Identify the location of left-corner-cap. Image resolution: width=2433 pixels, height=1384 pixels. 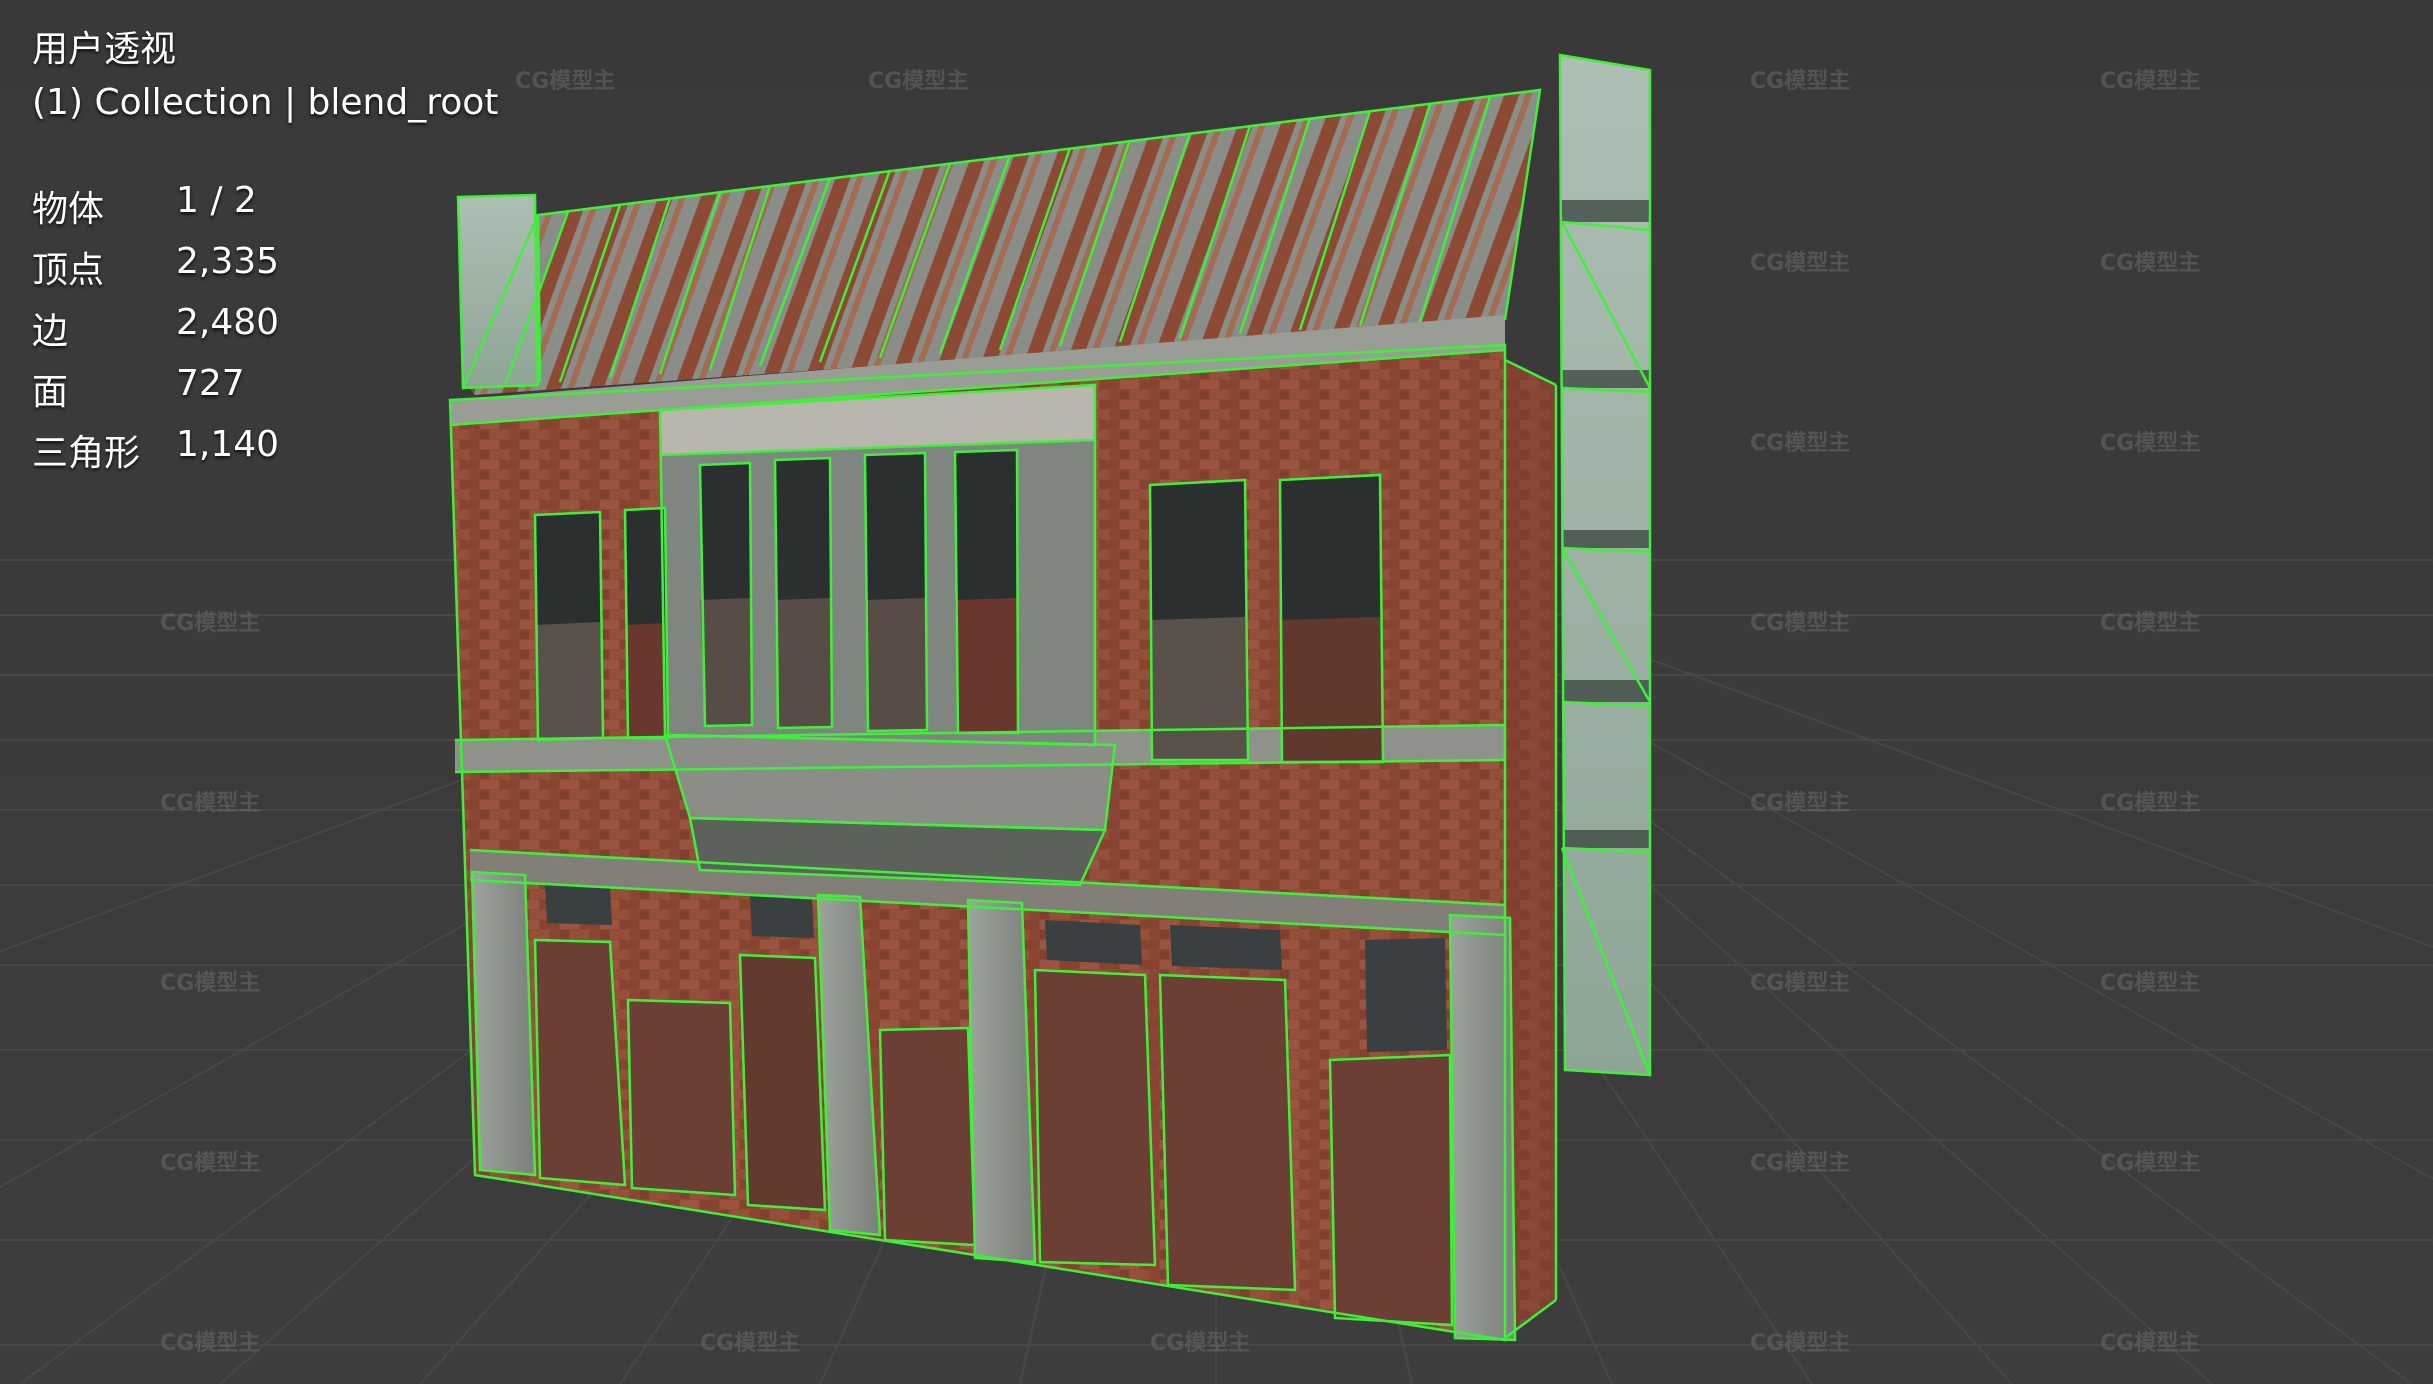
(498, 291).